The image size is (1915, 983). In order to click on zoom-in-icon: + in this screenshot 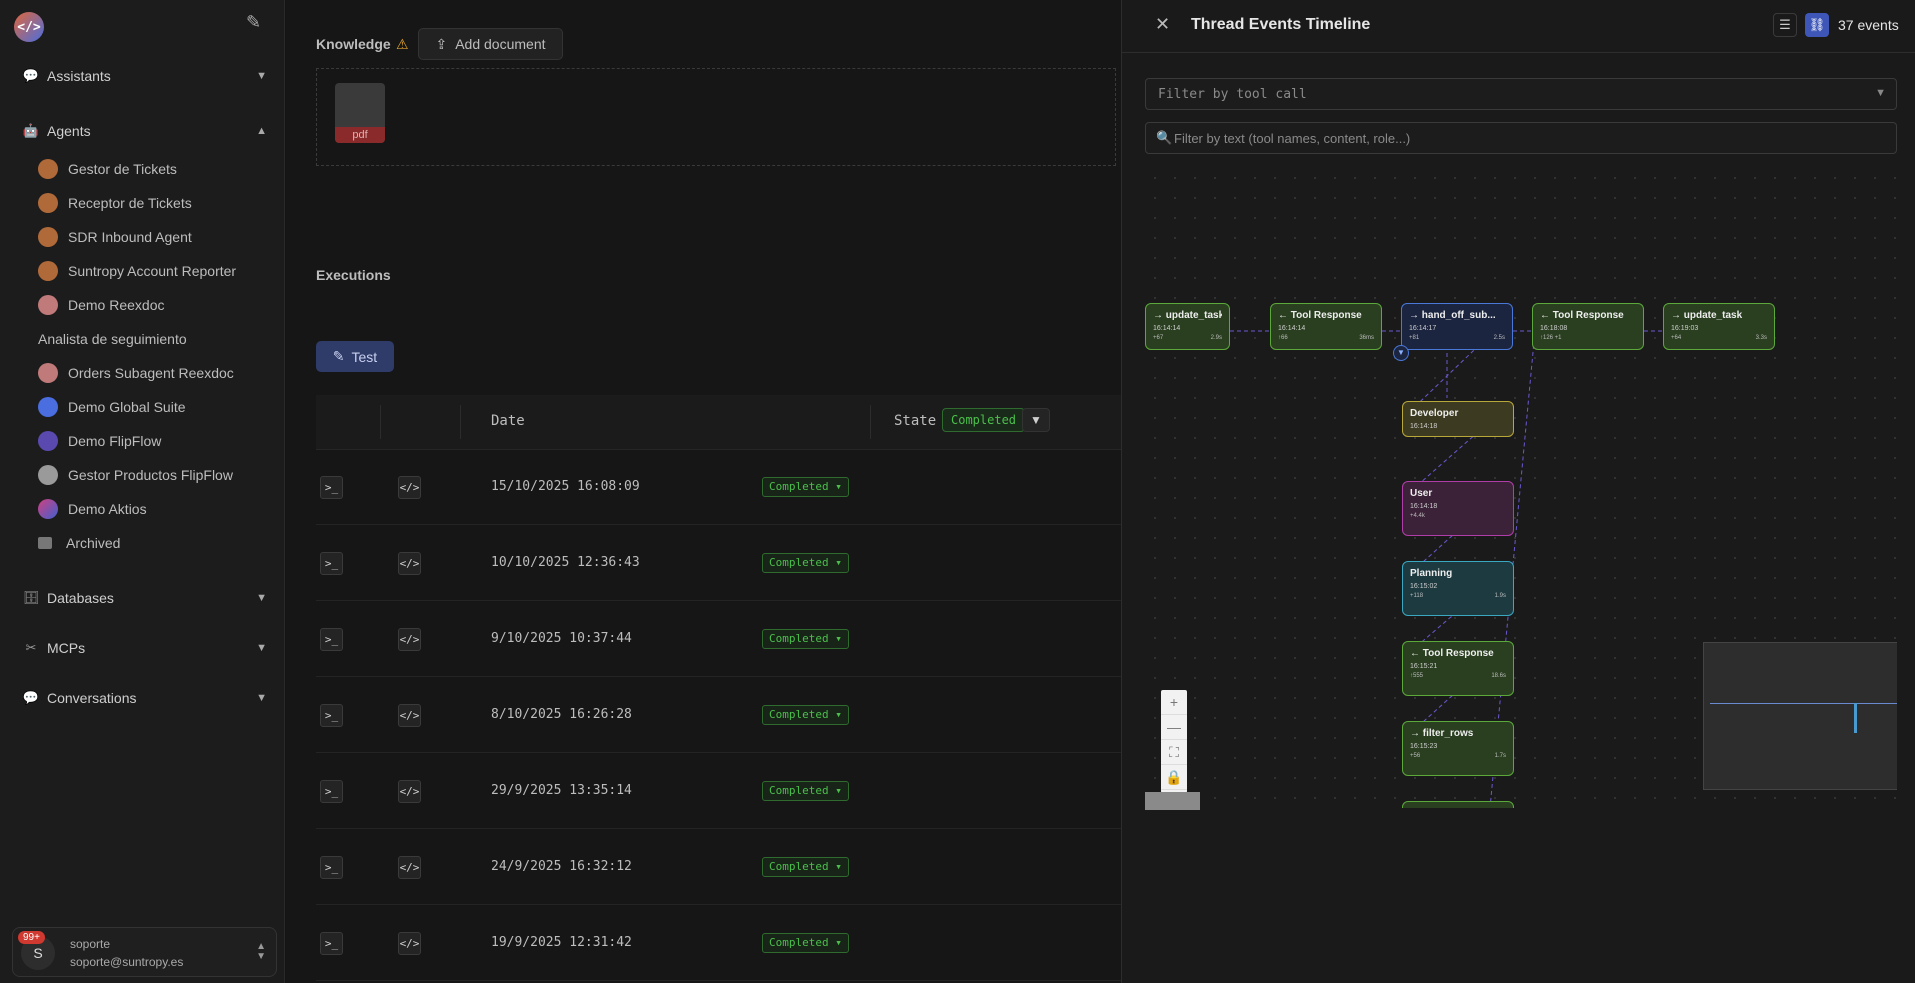, I will do `click(1174, 702)`.